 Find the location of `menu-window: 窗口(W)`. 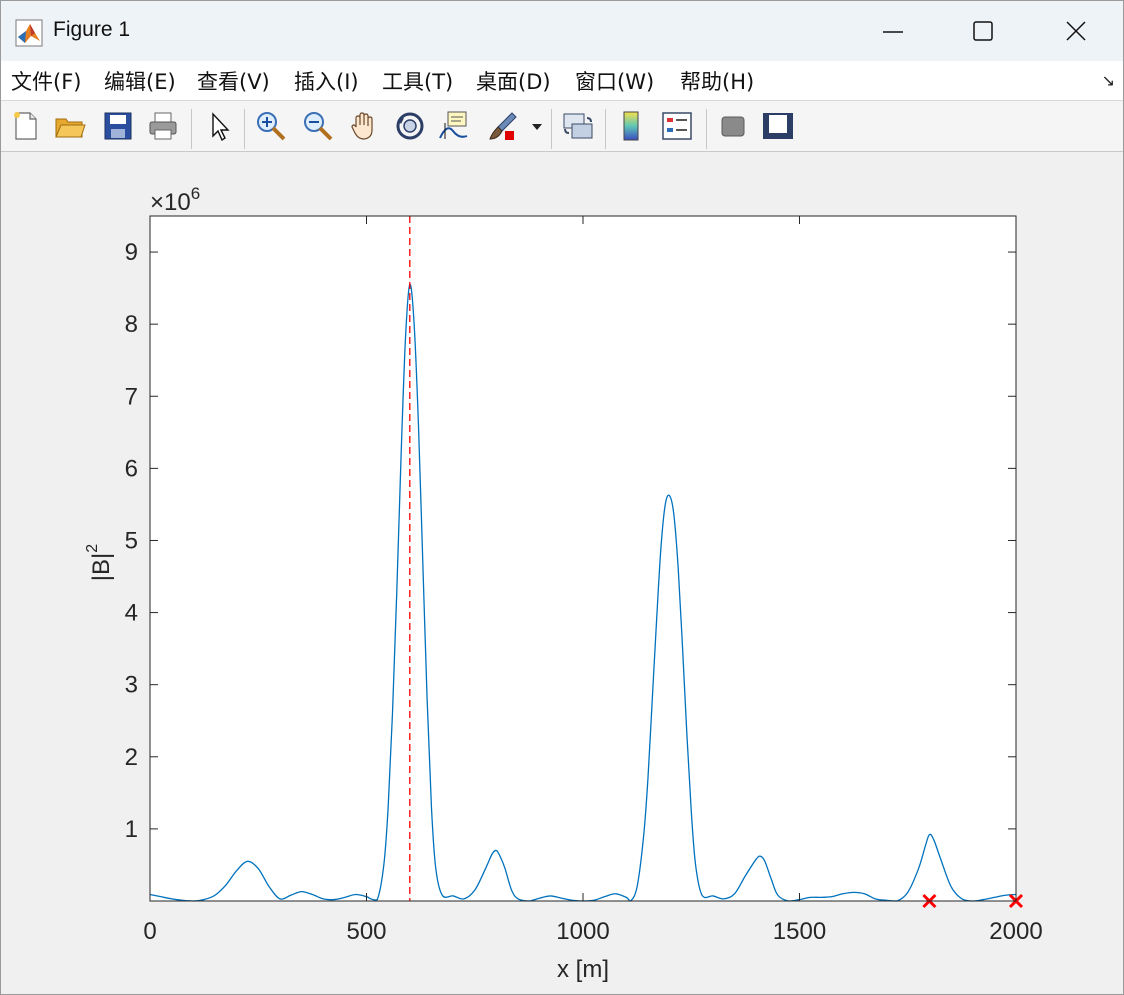

menu-window: 窗口(W) is located at coordinates (614, 81).